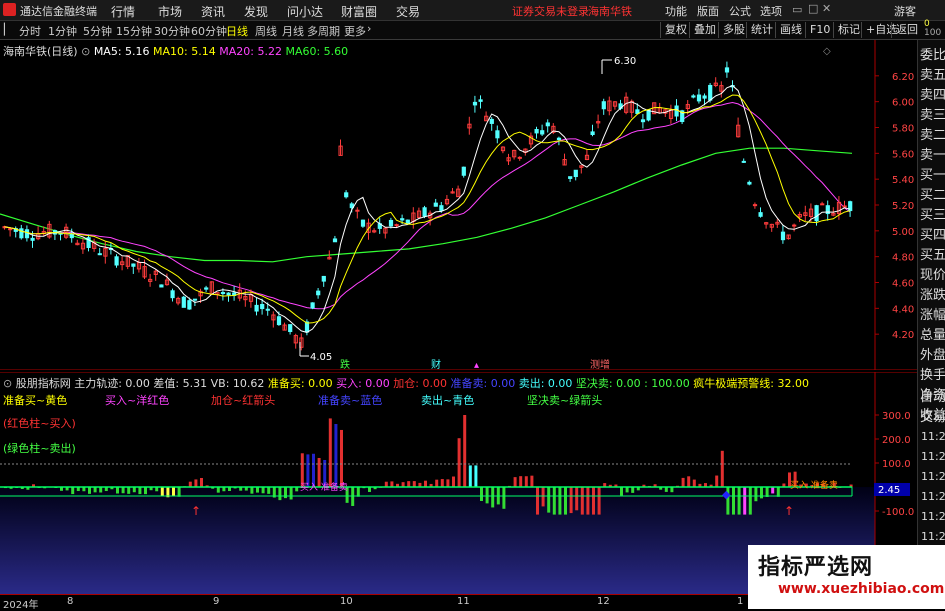 Image resolution: width=945 pixels, height=611 pixels. Describe the element at coordinates (123, 11) in the screenshot. I see `menu-item-quotes: 行情` at that location.